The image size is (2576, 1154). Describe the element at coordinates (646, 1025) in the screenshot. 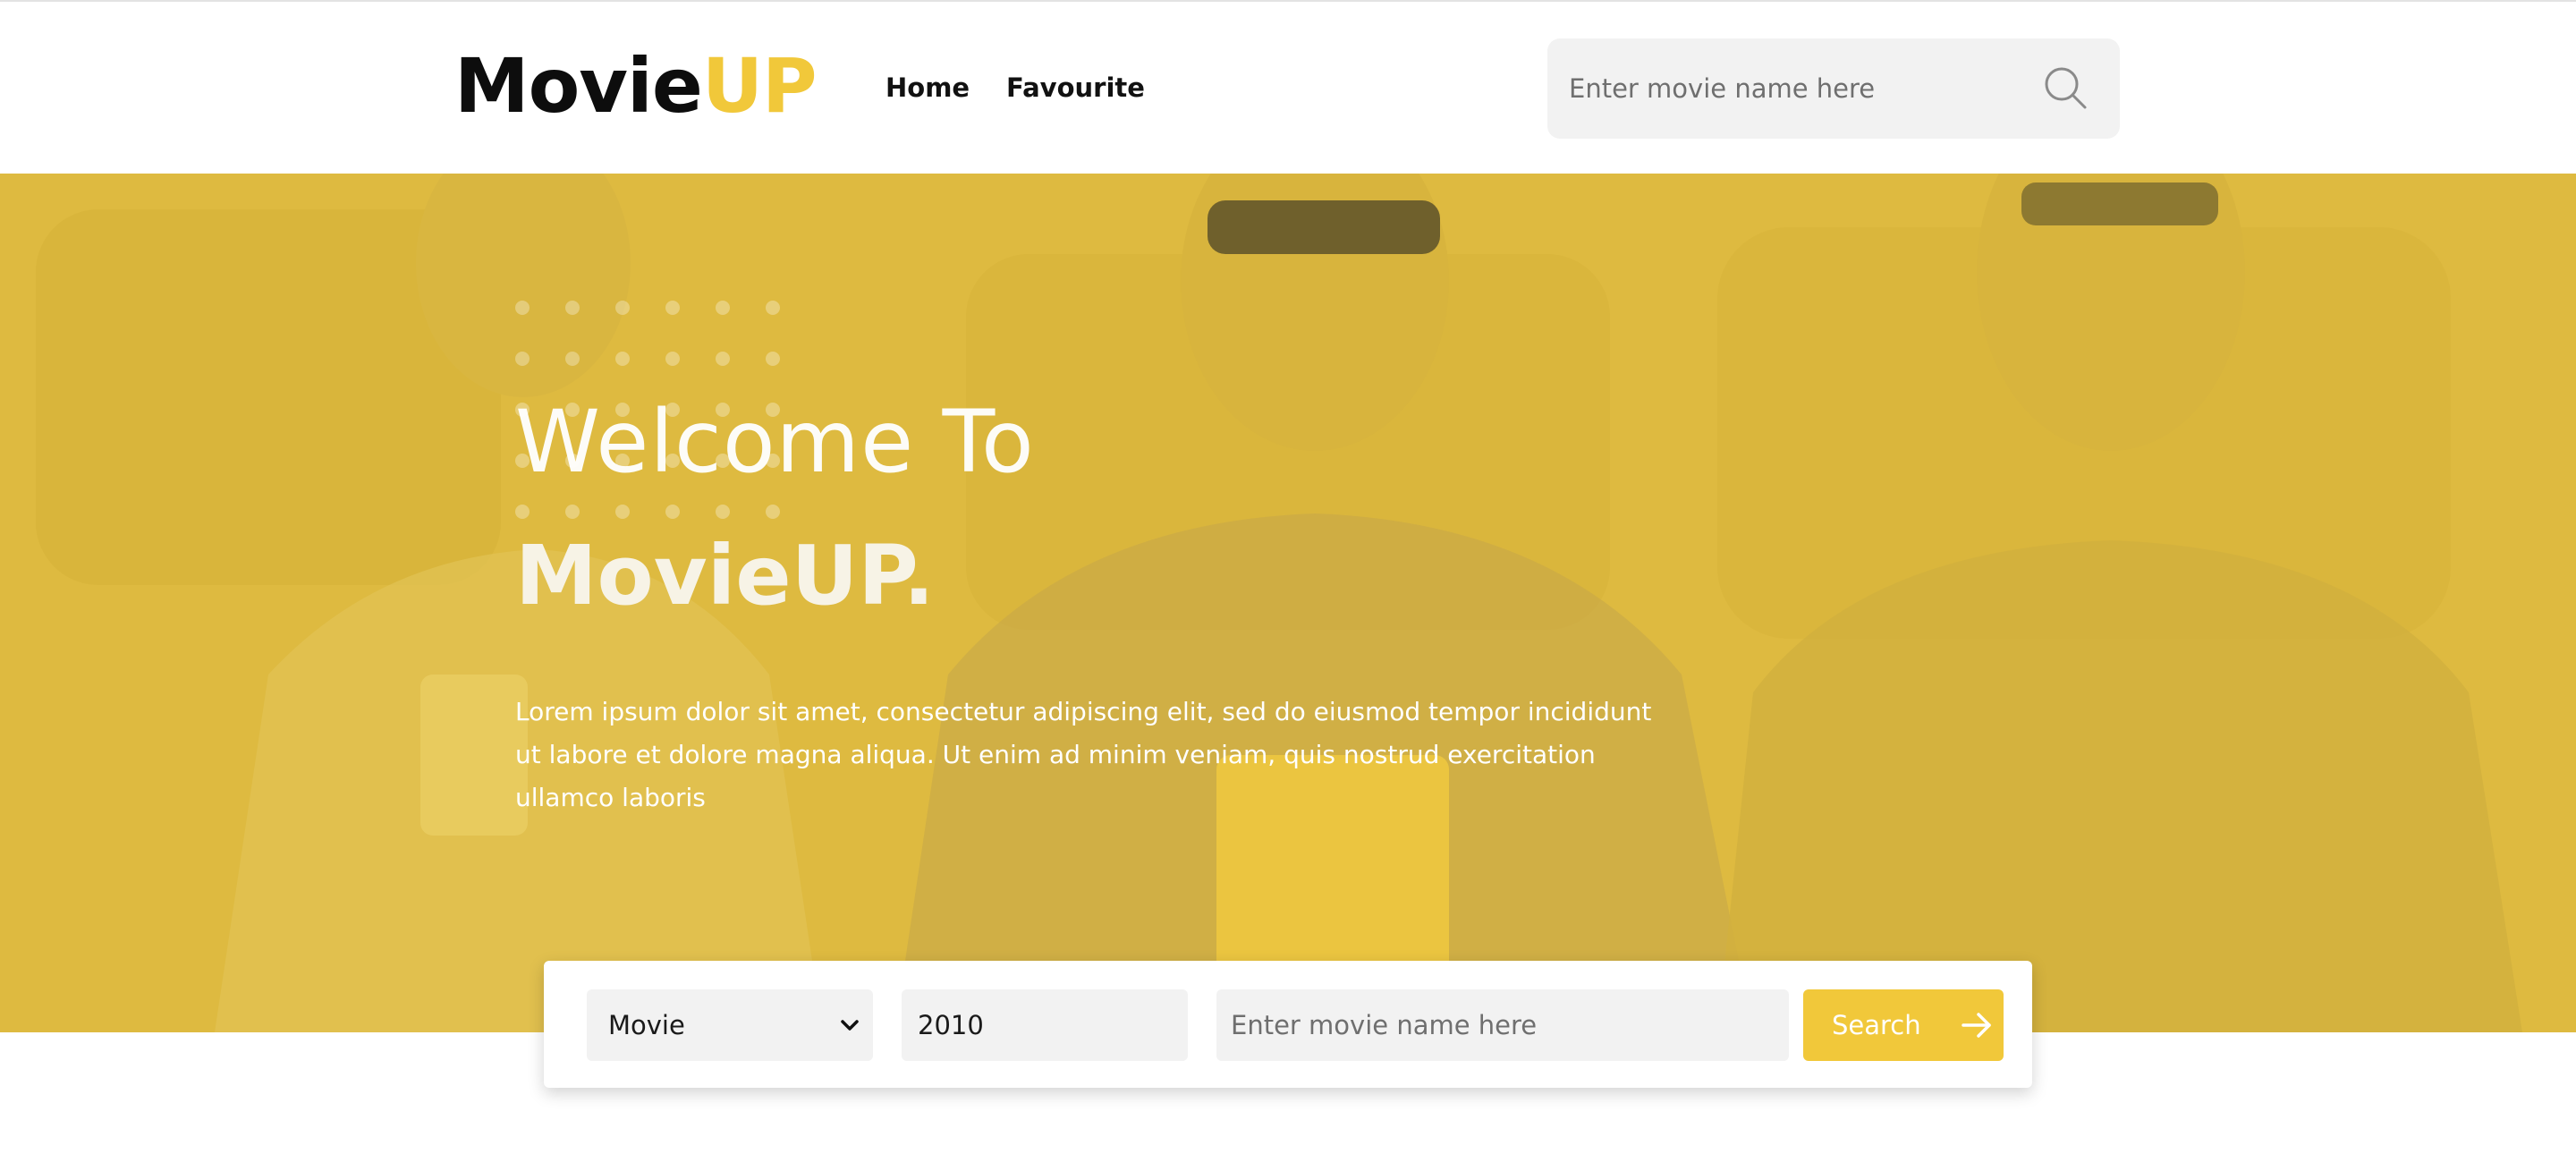

I see `type-select-value: Movie` at that location.